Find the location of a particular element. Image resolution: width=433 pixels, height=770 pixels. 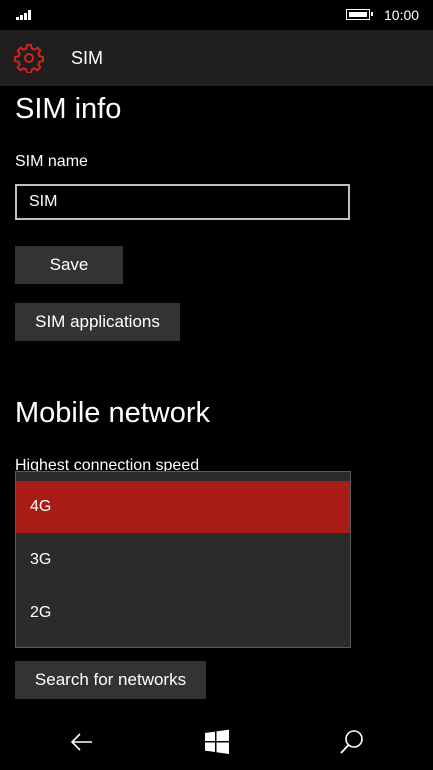

page-title: SIM is located at coordinates (87, 58).